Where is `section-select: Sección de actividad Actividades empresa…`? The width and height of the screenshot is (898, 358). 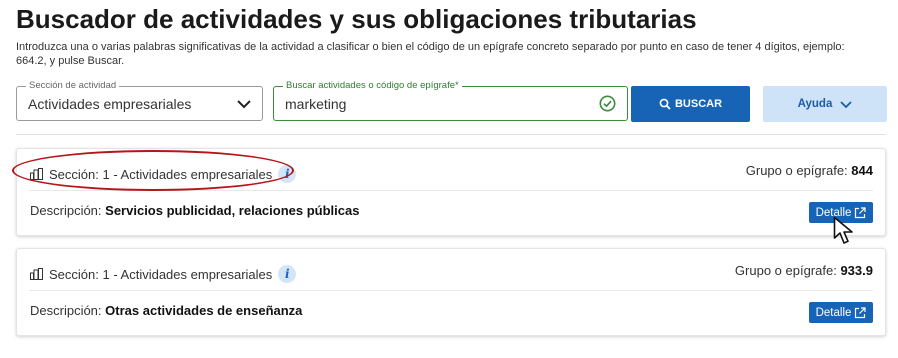
section-select: Sección de actividad Actividades empresa… is located at coordinates (139, 100).